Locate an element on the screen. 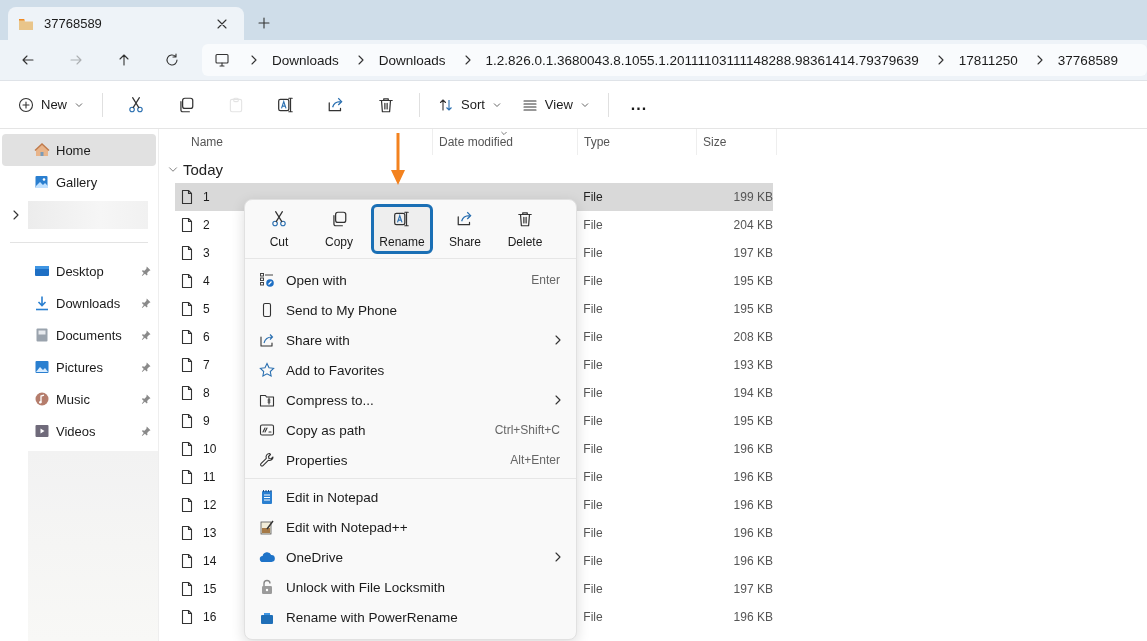  file-size: 204 KB is located at coordinates (752, 225).